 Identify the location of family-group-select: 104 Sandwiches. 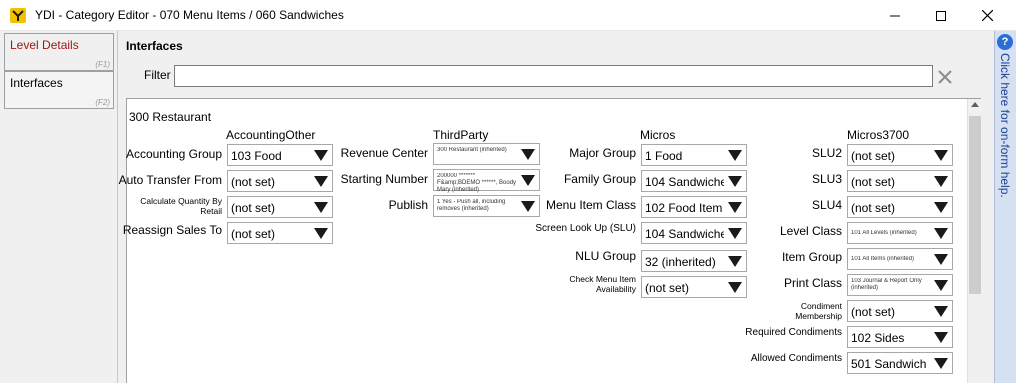
(694, 181).